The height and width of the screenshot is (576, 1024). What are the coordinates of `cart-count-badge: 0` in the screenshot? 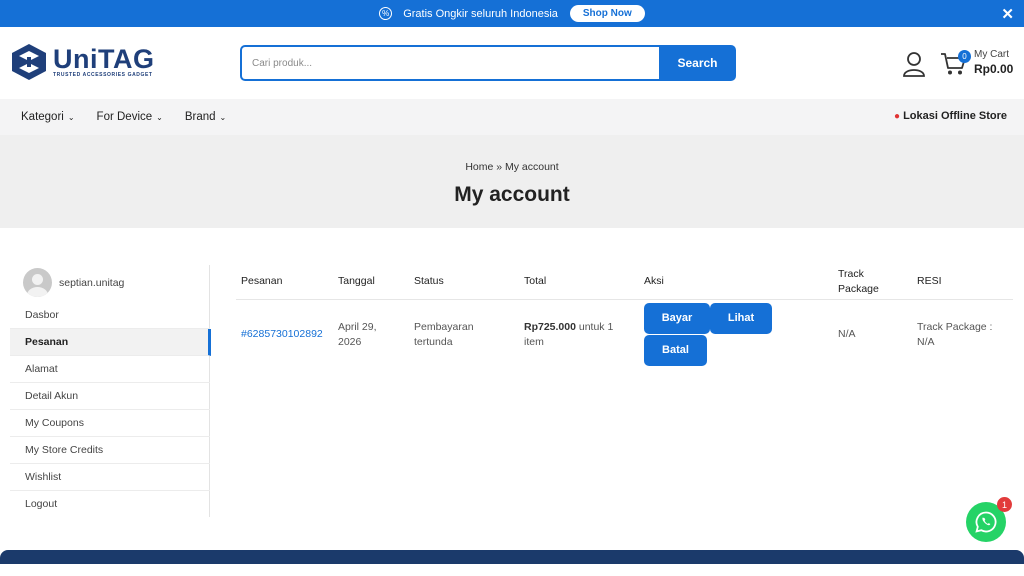 It's located at (964, 56).